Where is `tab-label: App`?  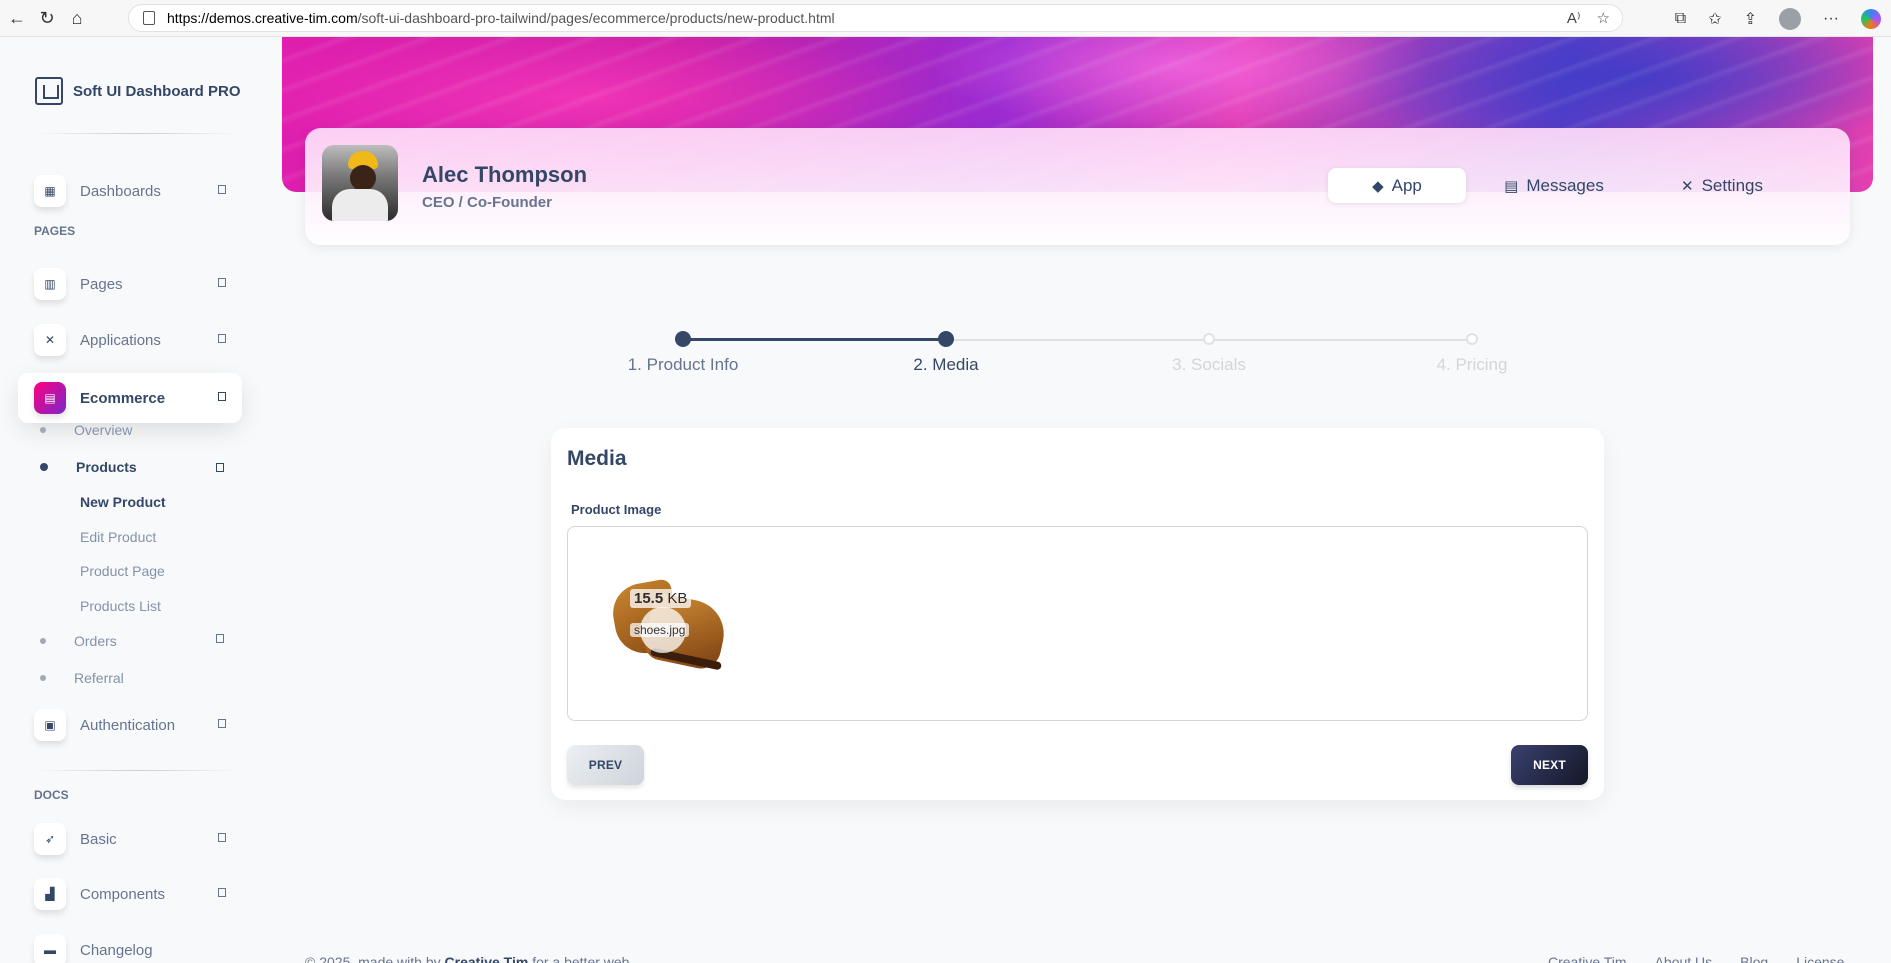 tab-label: App is located at coordinates (1406, 185).